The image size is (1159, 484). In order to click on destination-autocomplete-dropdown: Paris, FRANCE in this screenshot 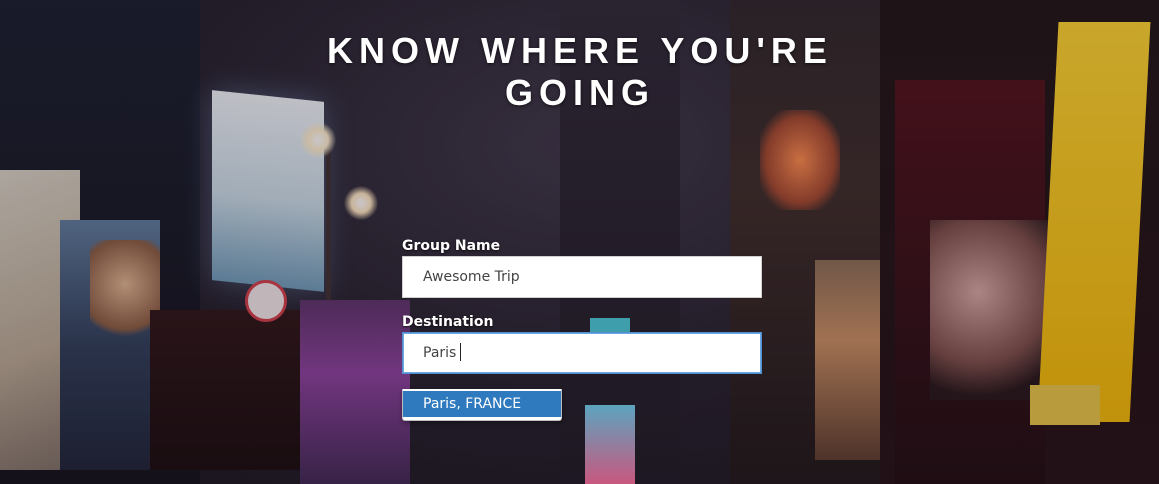, I will do `click(482, 405)`.